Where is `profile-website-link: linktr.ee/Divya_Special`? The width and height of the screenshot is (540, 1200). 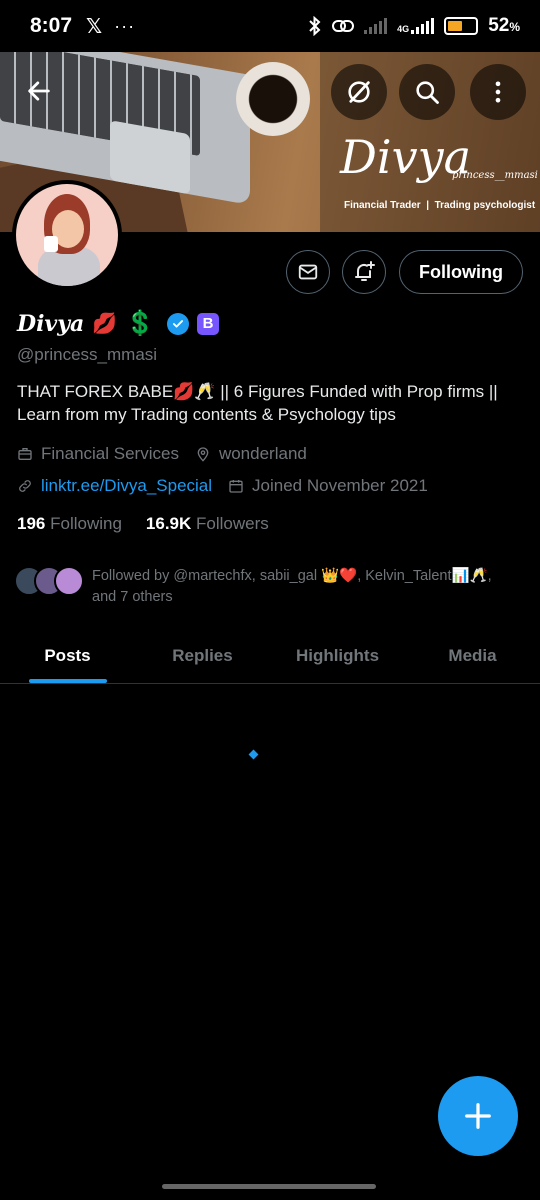 profile-website-link: linktr.ee/Divya_Special is located at coordinates (126, 486).